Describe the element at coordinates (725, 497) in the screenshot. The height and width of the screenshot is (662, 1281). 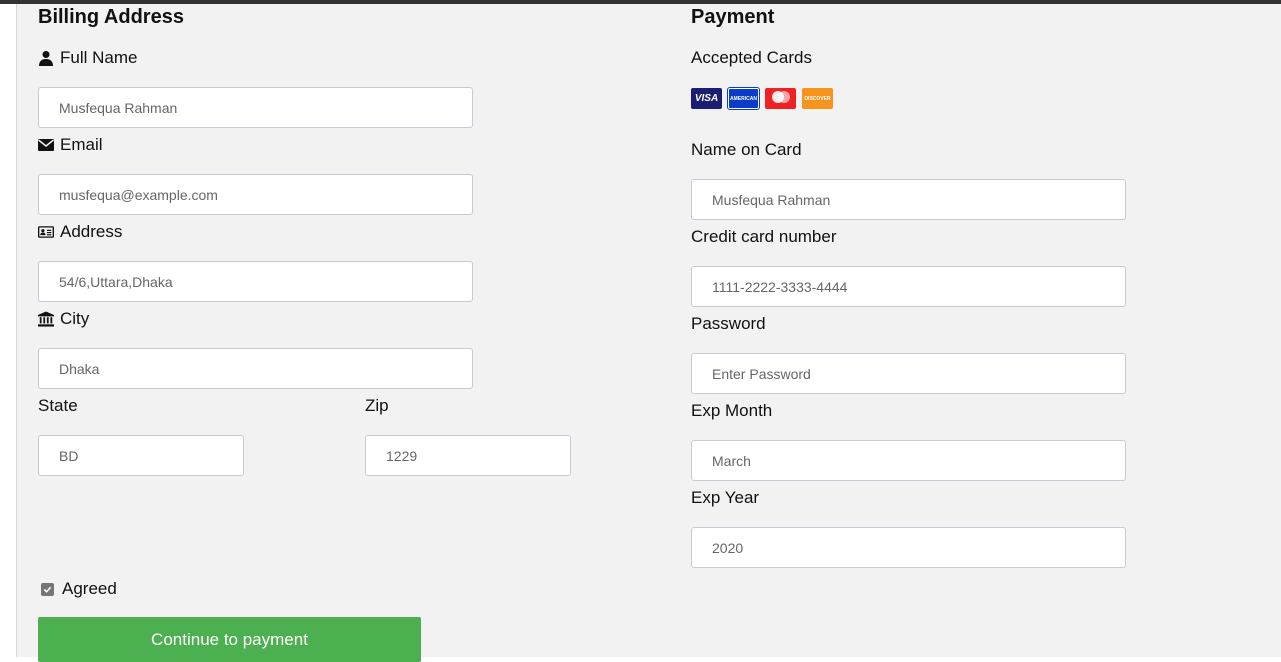
I see `exp-year-label: Exp Year` at that location.